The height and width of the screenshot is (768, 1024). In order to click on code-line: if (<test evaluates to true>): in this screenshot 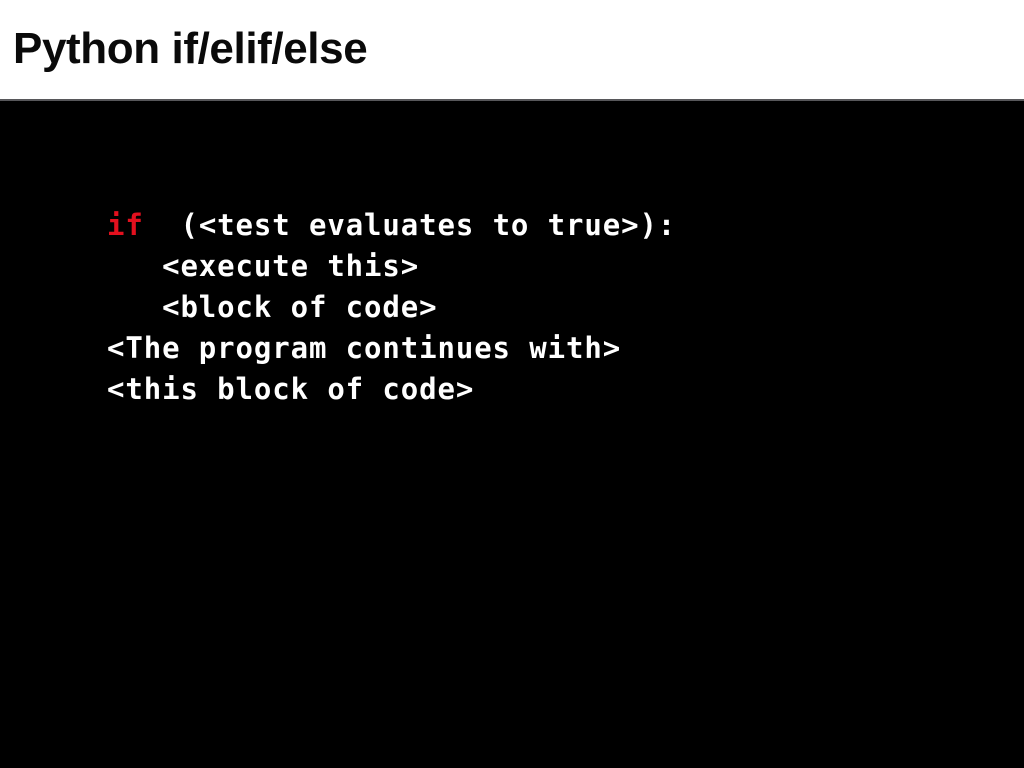, I will do `click(391, 225)`.